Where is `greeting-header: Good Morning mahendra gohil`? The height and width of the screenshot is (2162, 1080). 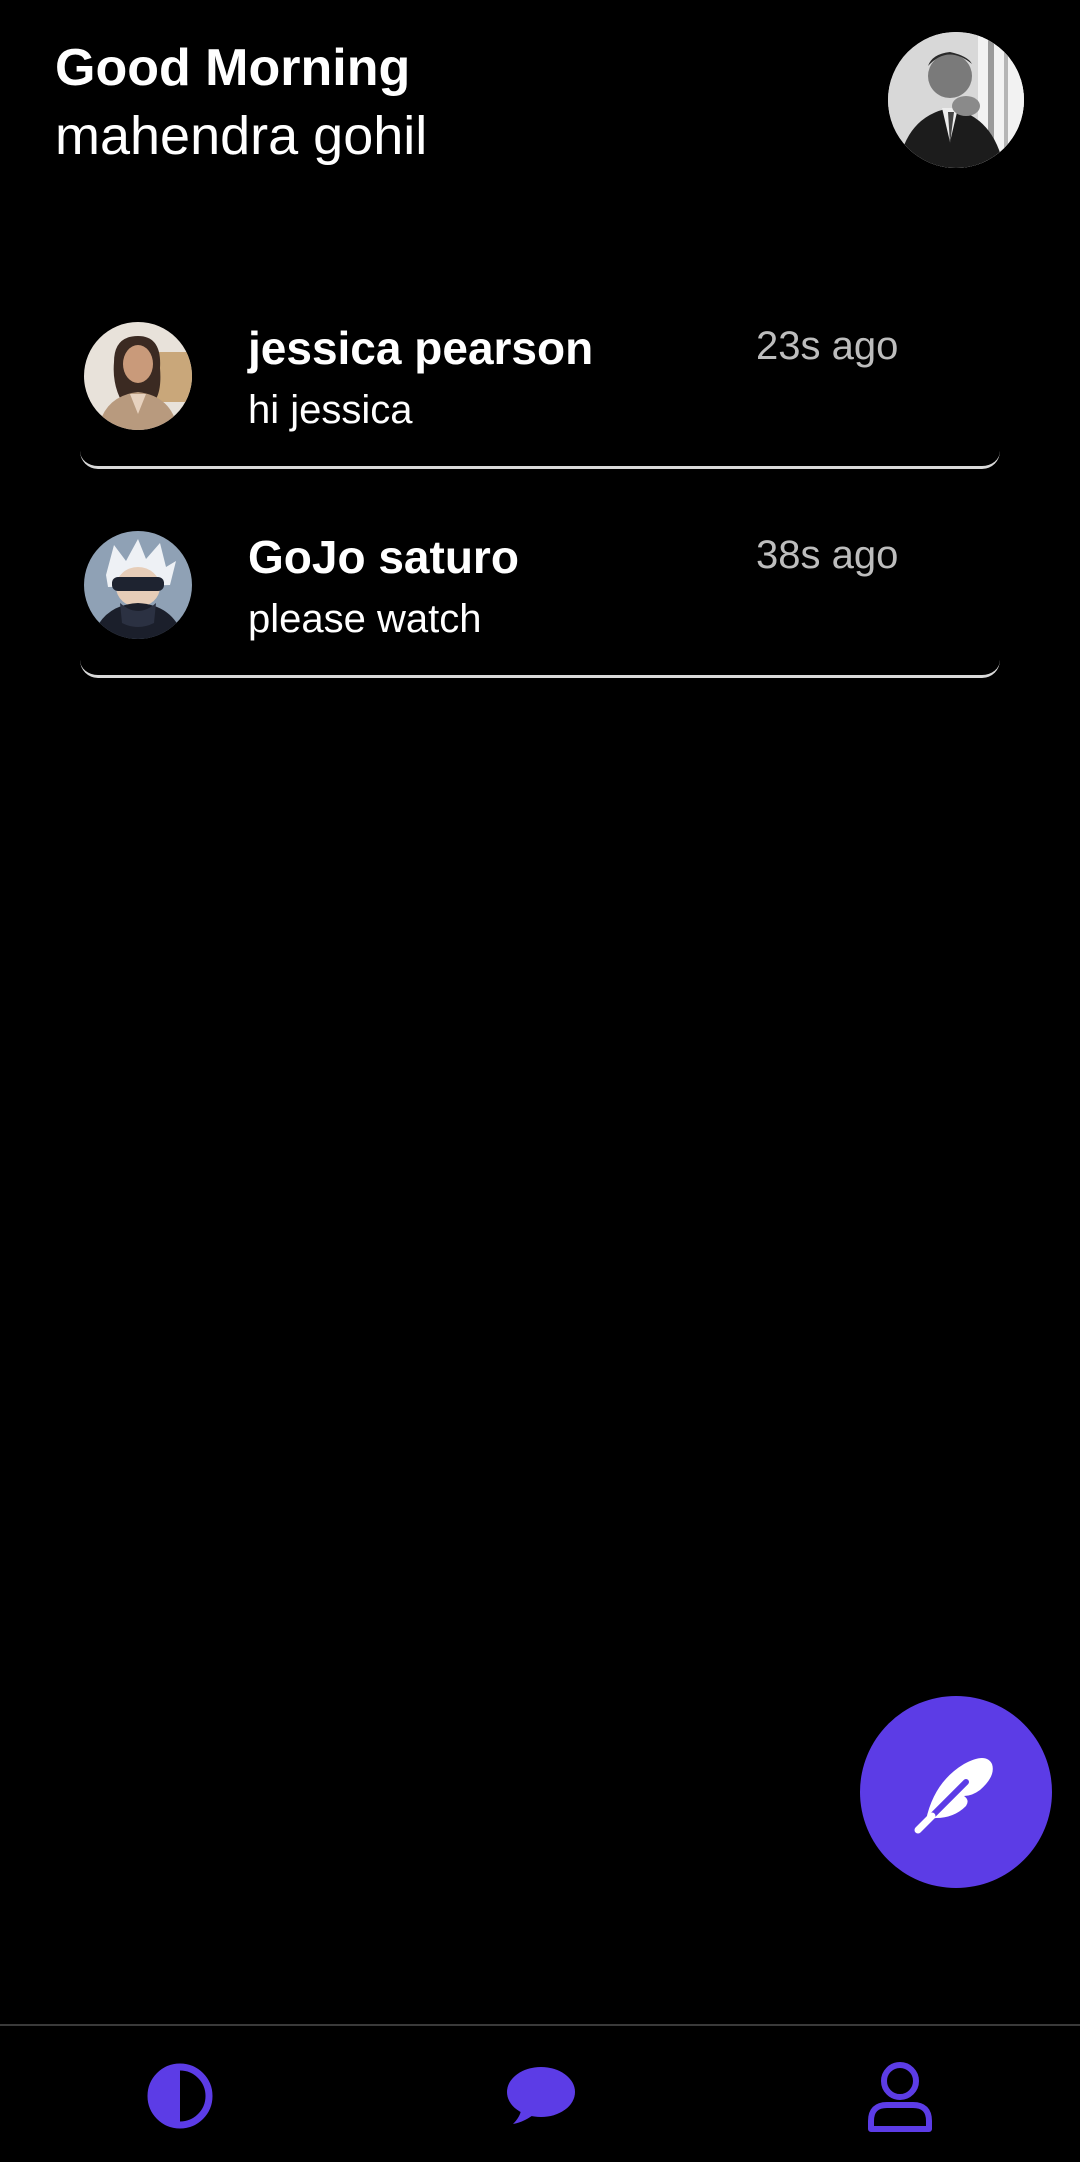 greeting-header: Good Morning mahendra gohil is located at coordinates (241, 104).